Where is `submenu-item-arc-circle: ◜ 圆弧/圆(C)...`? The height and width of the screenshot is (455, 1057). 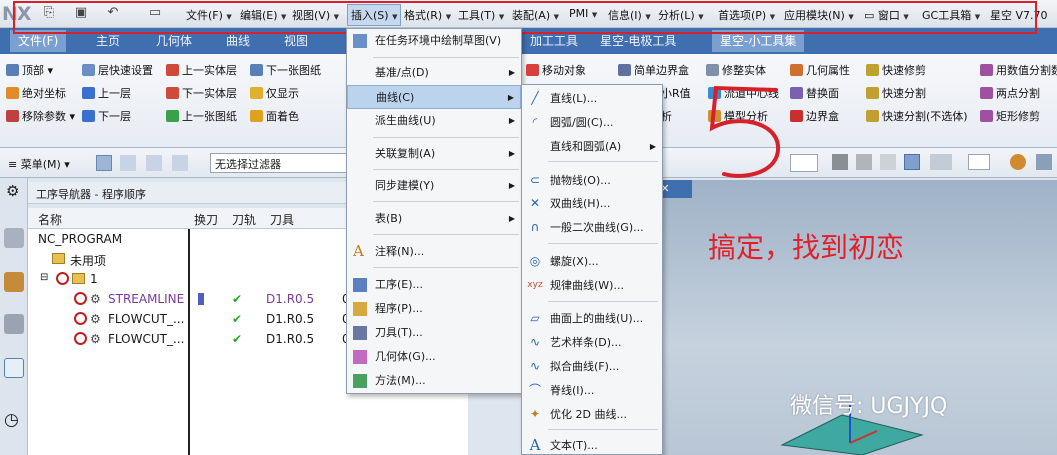 submenu-item-arc-circle: ◜ 圆弧/圆(C)... is located at coordinates (592, 122).